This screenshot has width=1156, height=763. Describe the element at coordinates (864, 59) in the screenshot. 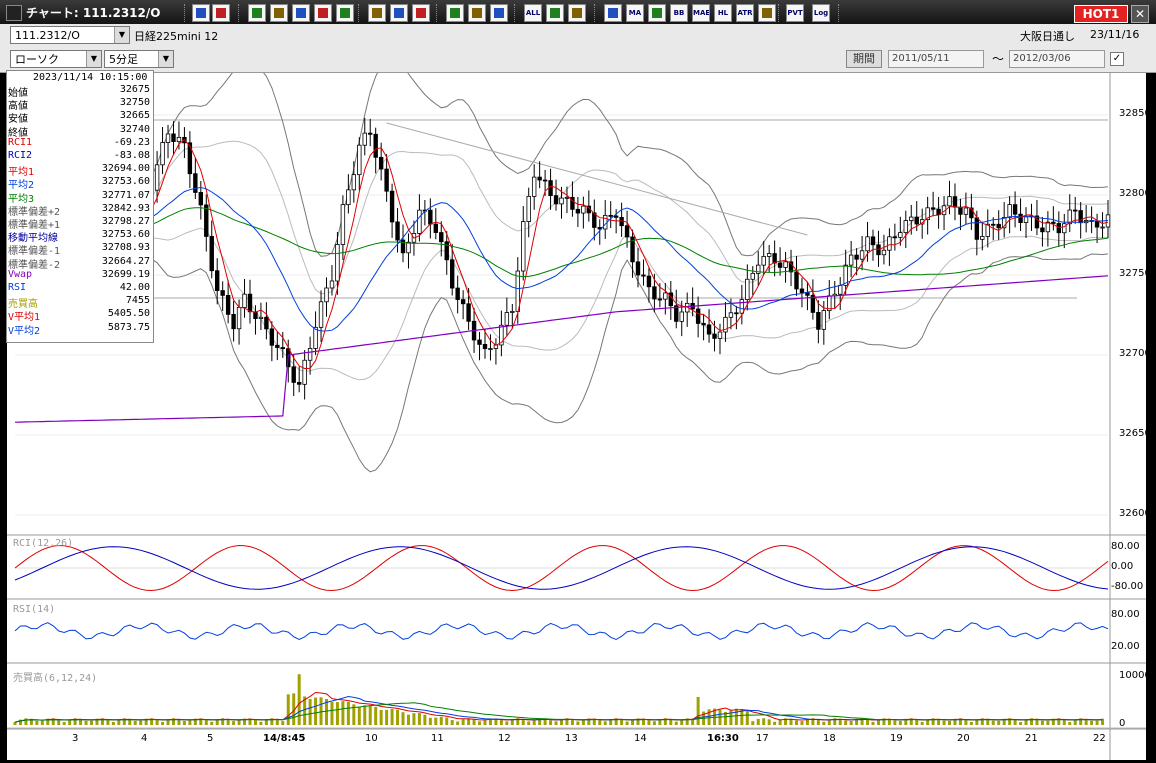

I see `period-button: 期間` at that location.